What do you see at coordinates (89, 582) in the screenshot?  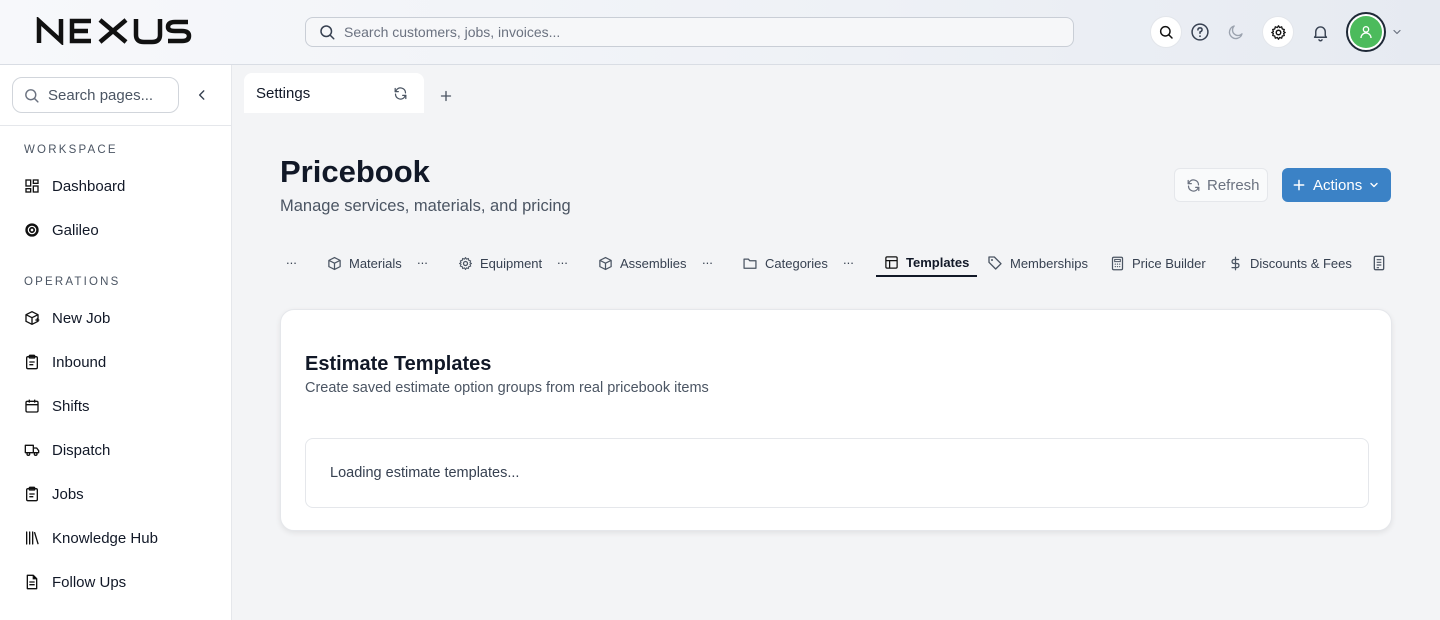 I see `sidebar-item-label: Follow Ups` at bounding box center [89, 582].